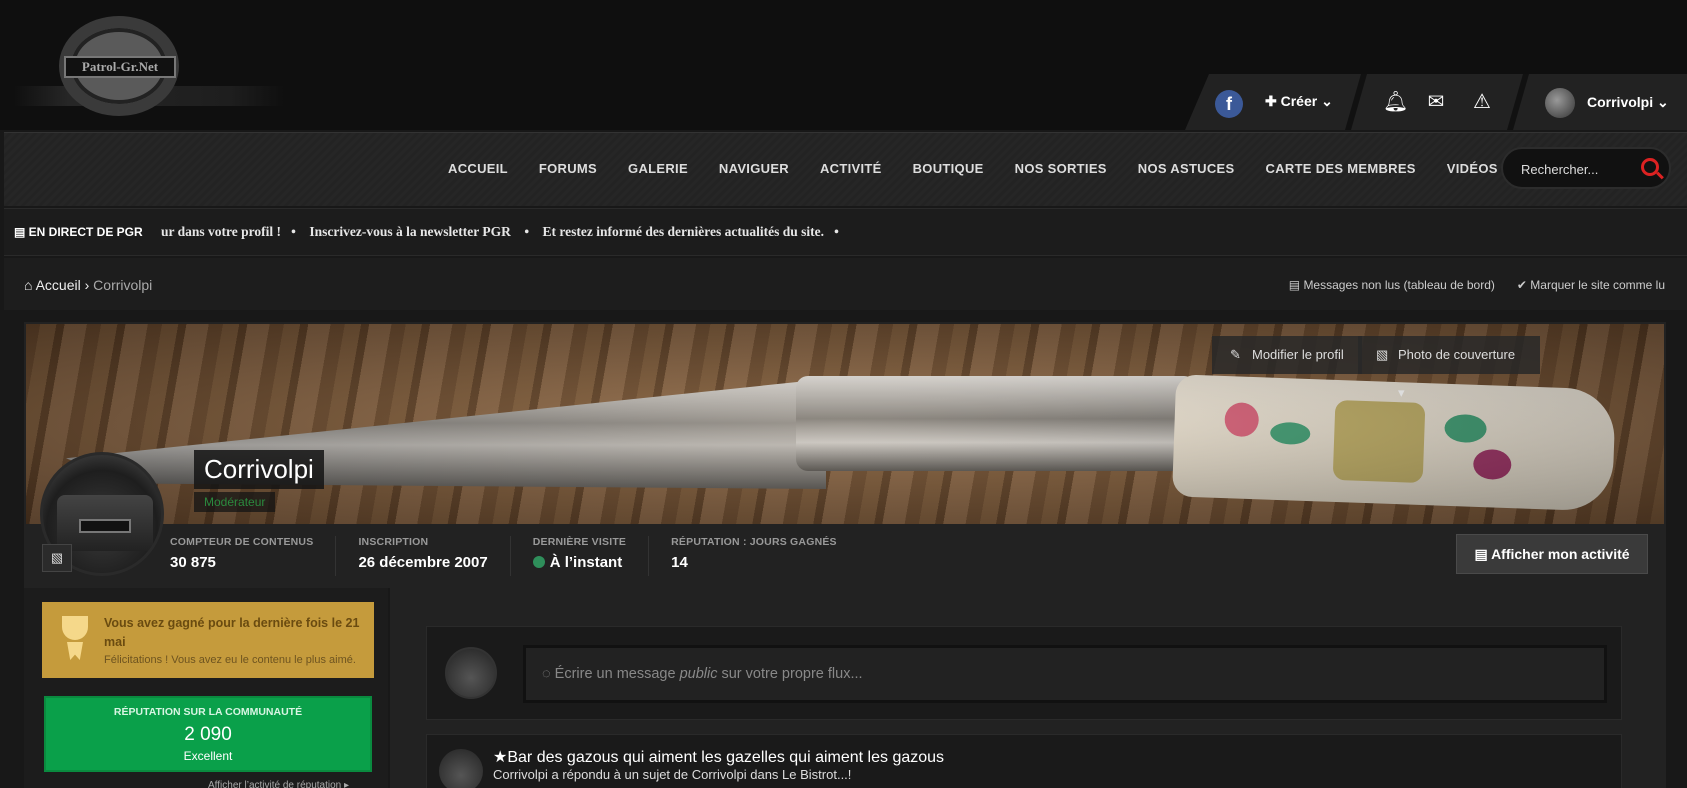 This screenshot has width=1687, height=788. Describe the element at coordinates (208, 712) in the screenshot. I see `reputation-label: RÉPUTATION SUR LA COMMUNAUTÉ` at that location.